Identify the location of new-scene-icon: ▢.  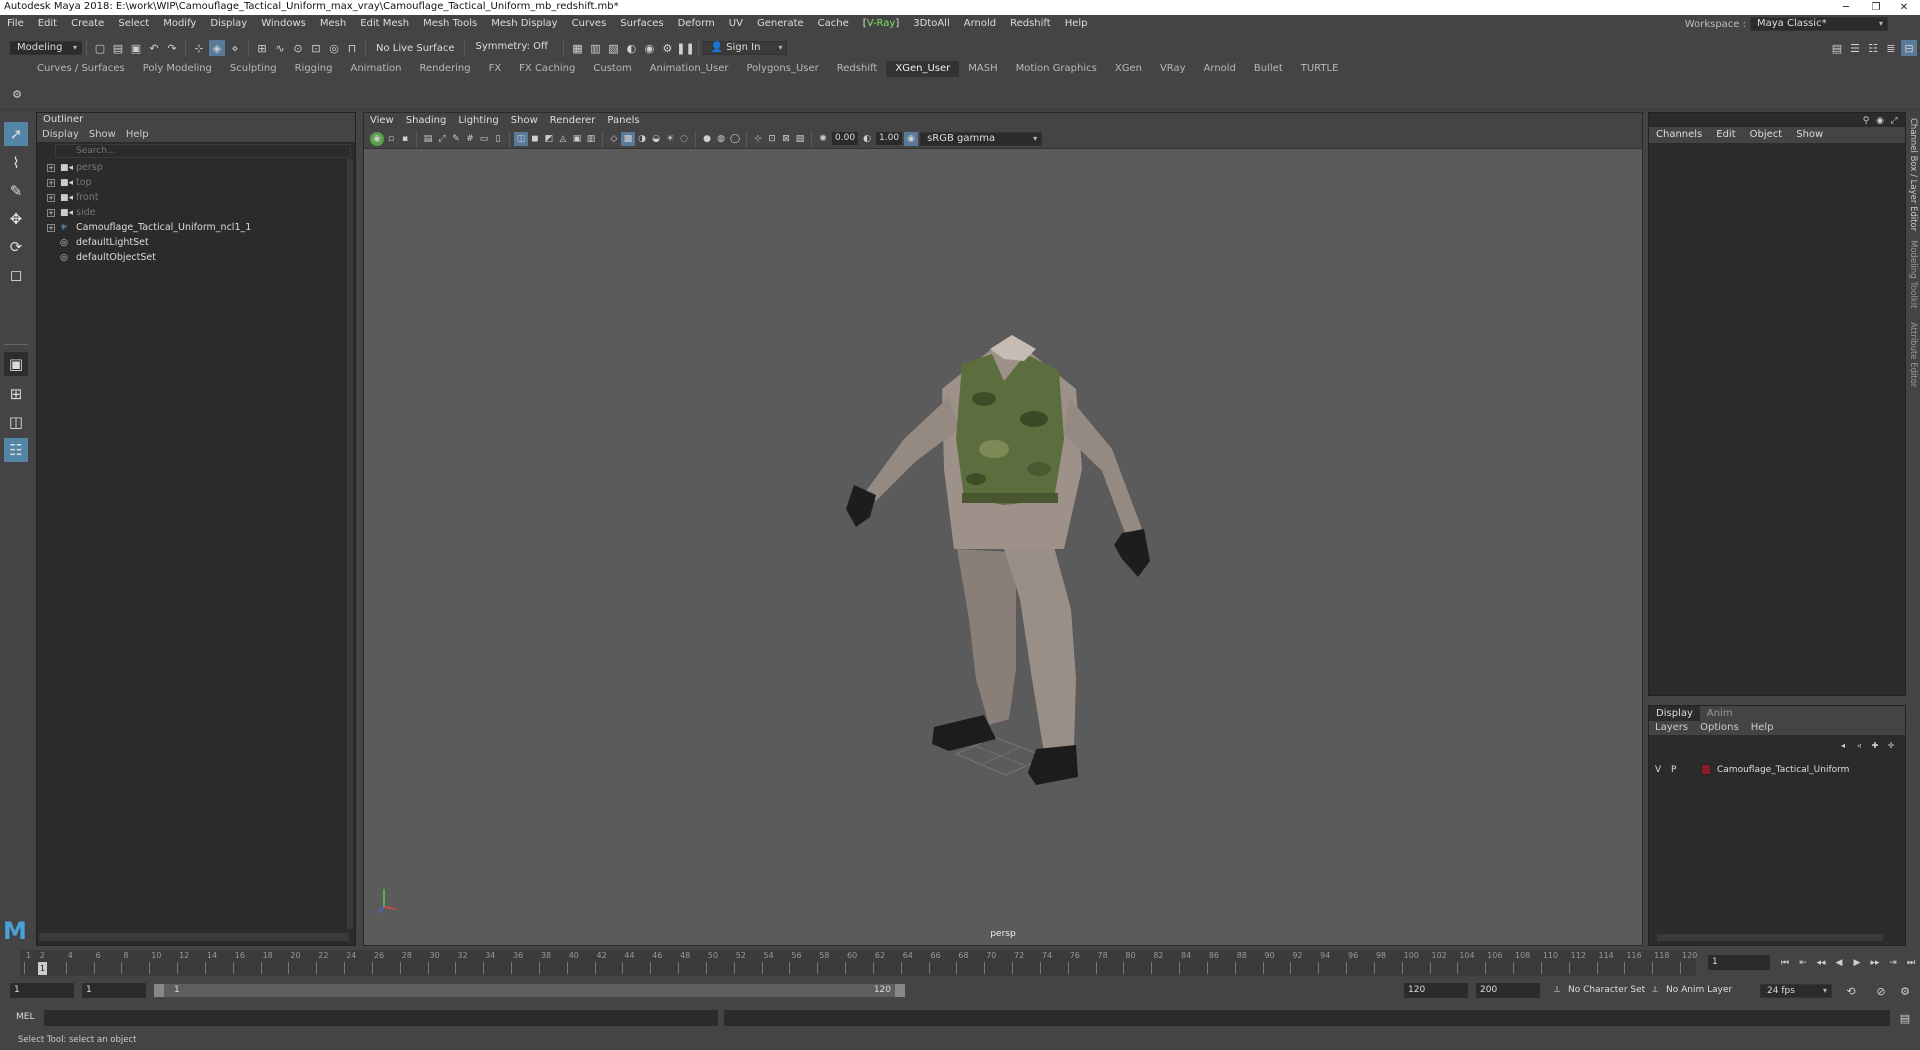
(100, 48).